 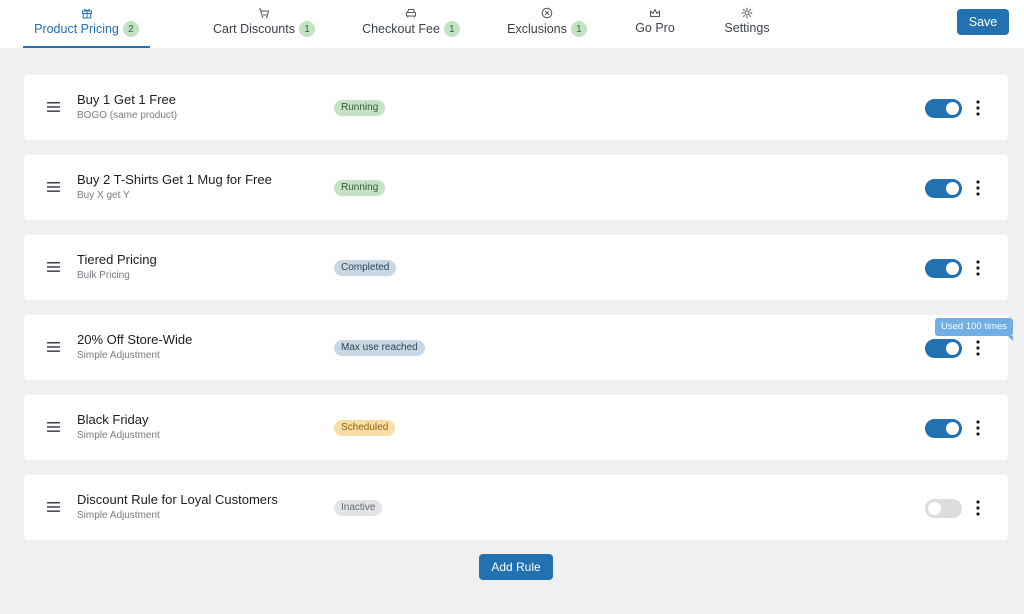 I want to click on tab-cart-discounts: Cart Discounts 1, so click(x=264, y=24).